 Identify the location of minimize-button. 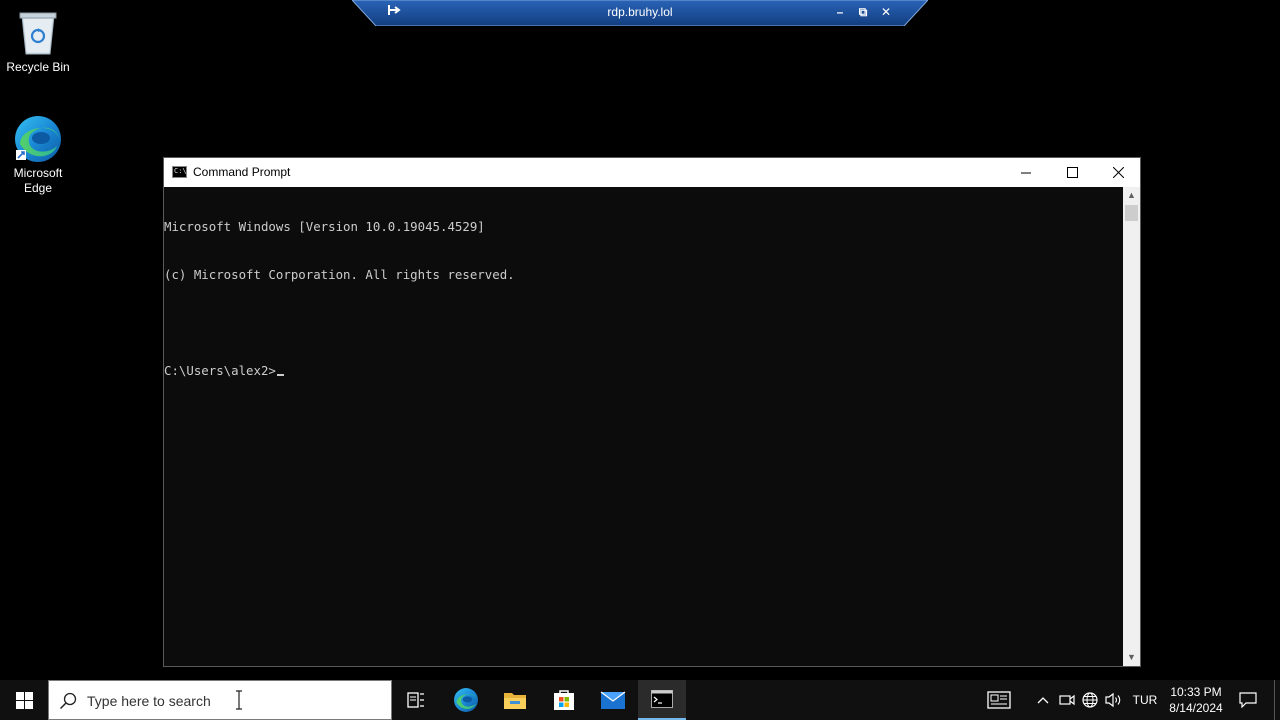
(1026, 172).